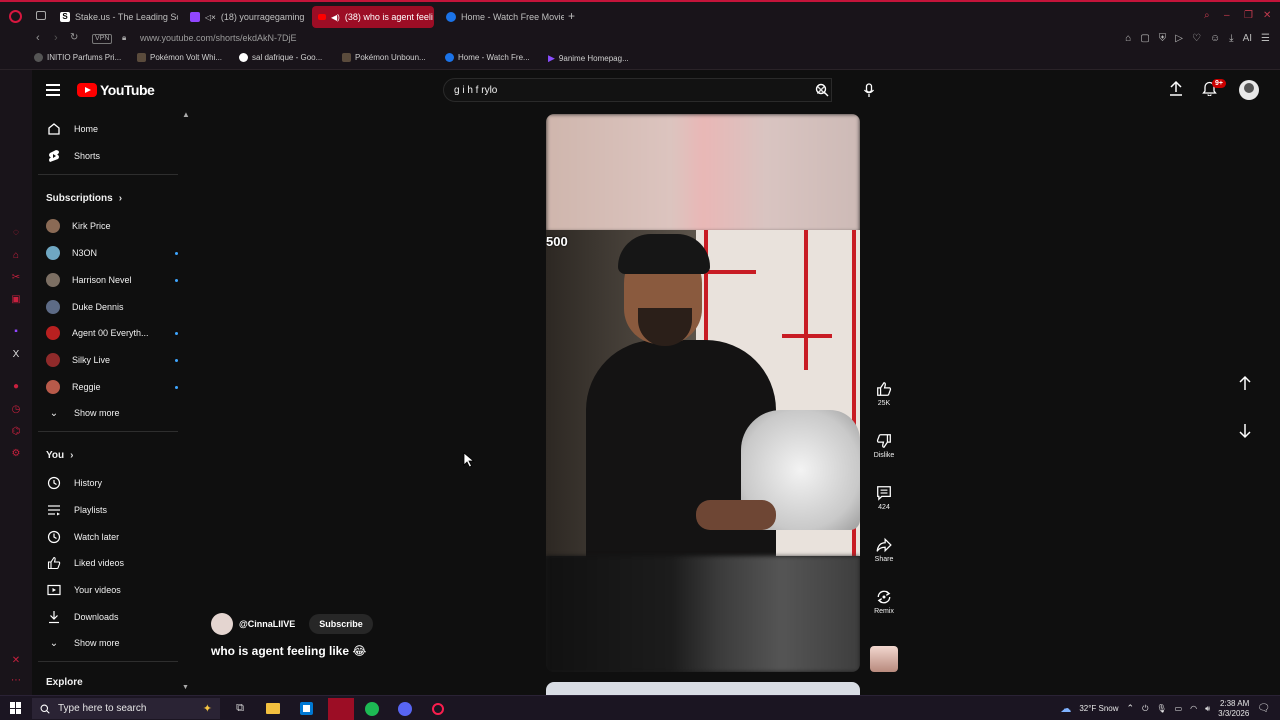 This screenshot has width=1280, height=720. Describe the element at coordinates (108, 537) in the screenshot. I see `sidebar-item-watch-later: Watch later` at that location.